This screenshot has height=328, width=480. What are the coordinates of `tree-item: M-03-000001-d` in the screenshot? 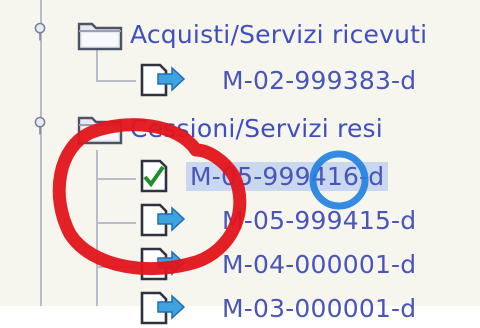 It's located at (276, 308).